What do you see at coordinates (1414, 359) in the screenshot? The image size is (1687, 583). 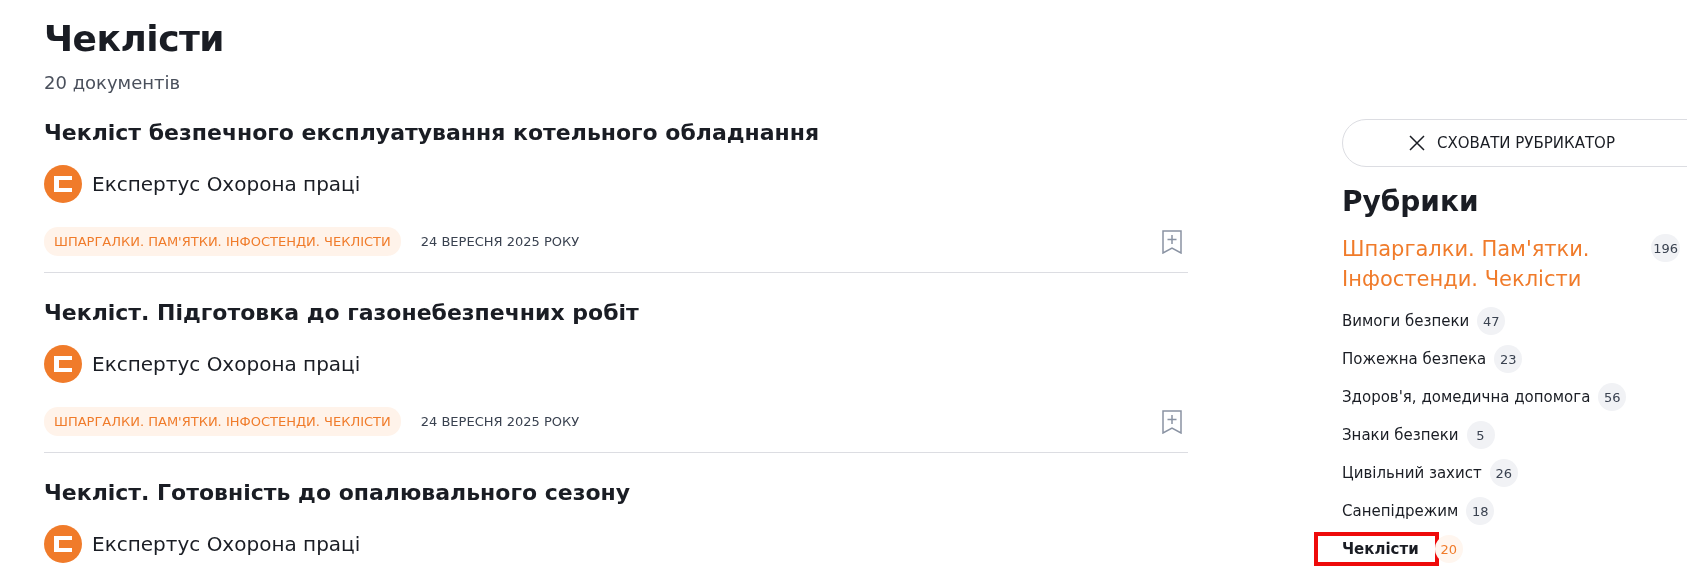 I see `category-link: Пожежна безпека` at bounding box center [1414, 359].